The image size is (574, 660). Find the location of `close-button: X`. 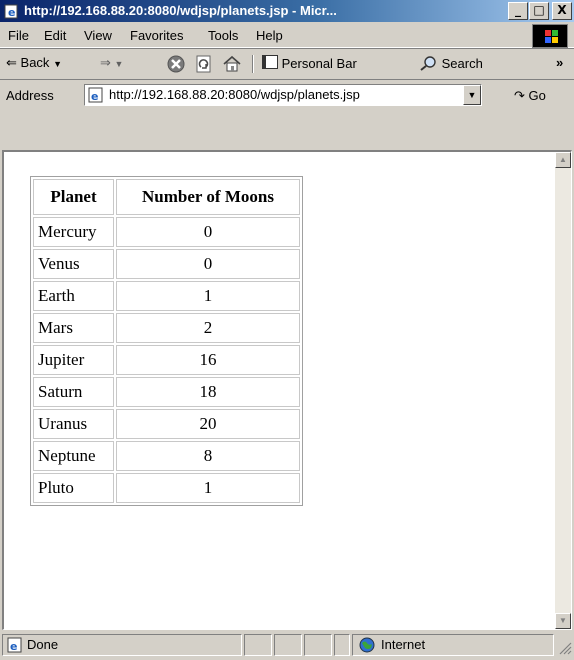

close-button: X is located at coordinates (562, 11).